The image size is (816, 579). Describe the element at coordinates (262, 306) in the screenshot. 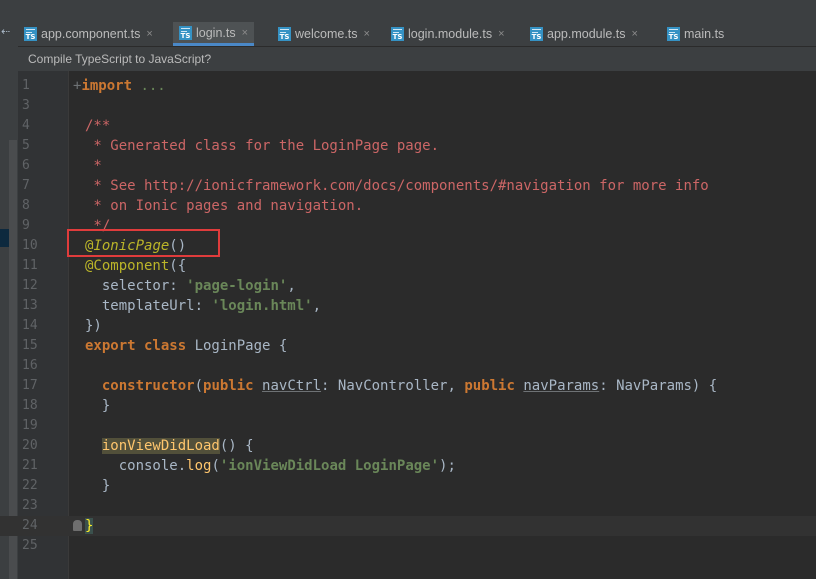

I see `code-token: 'login.html'` at that location.